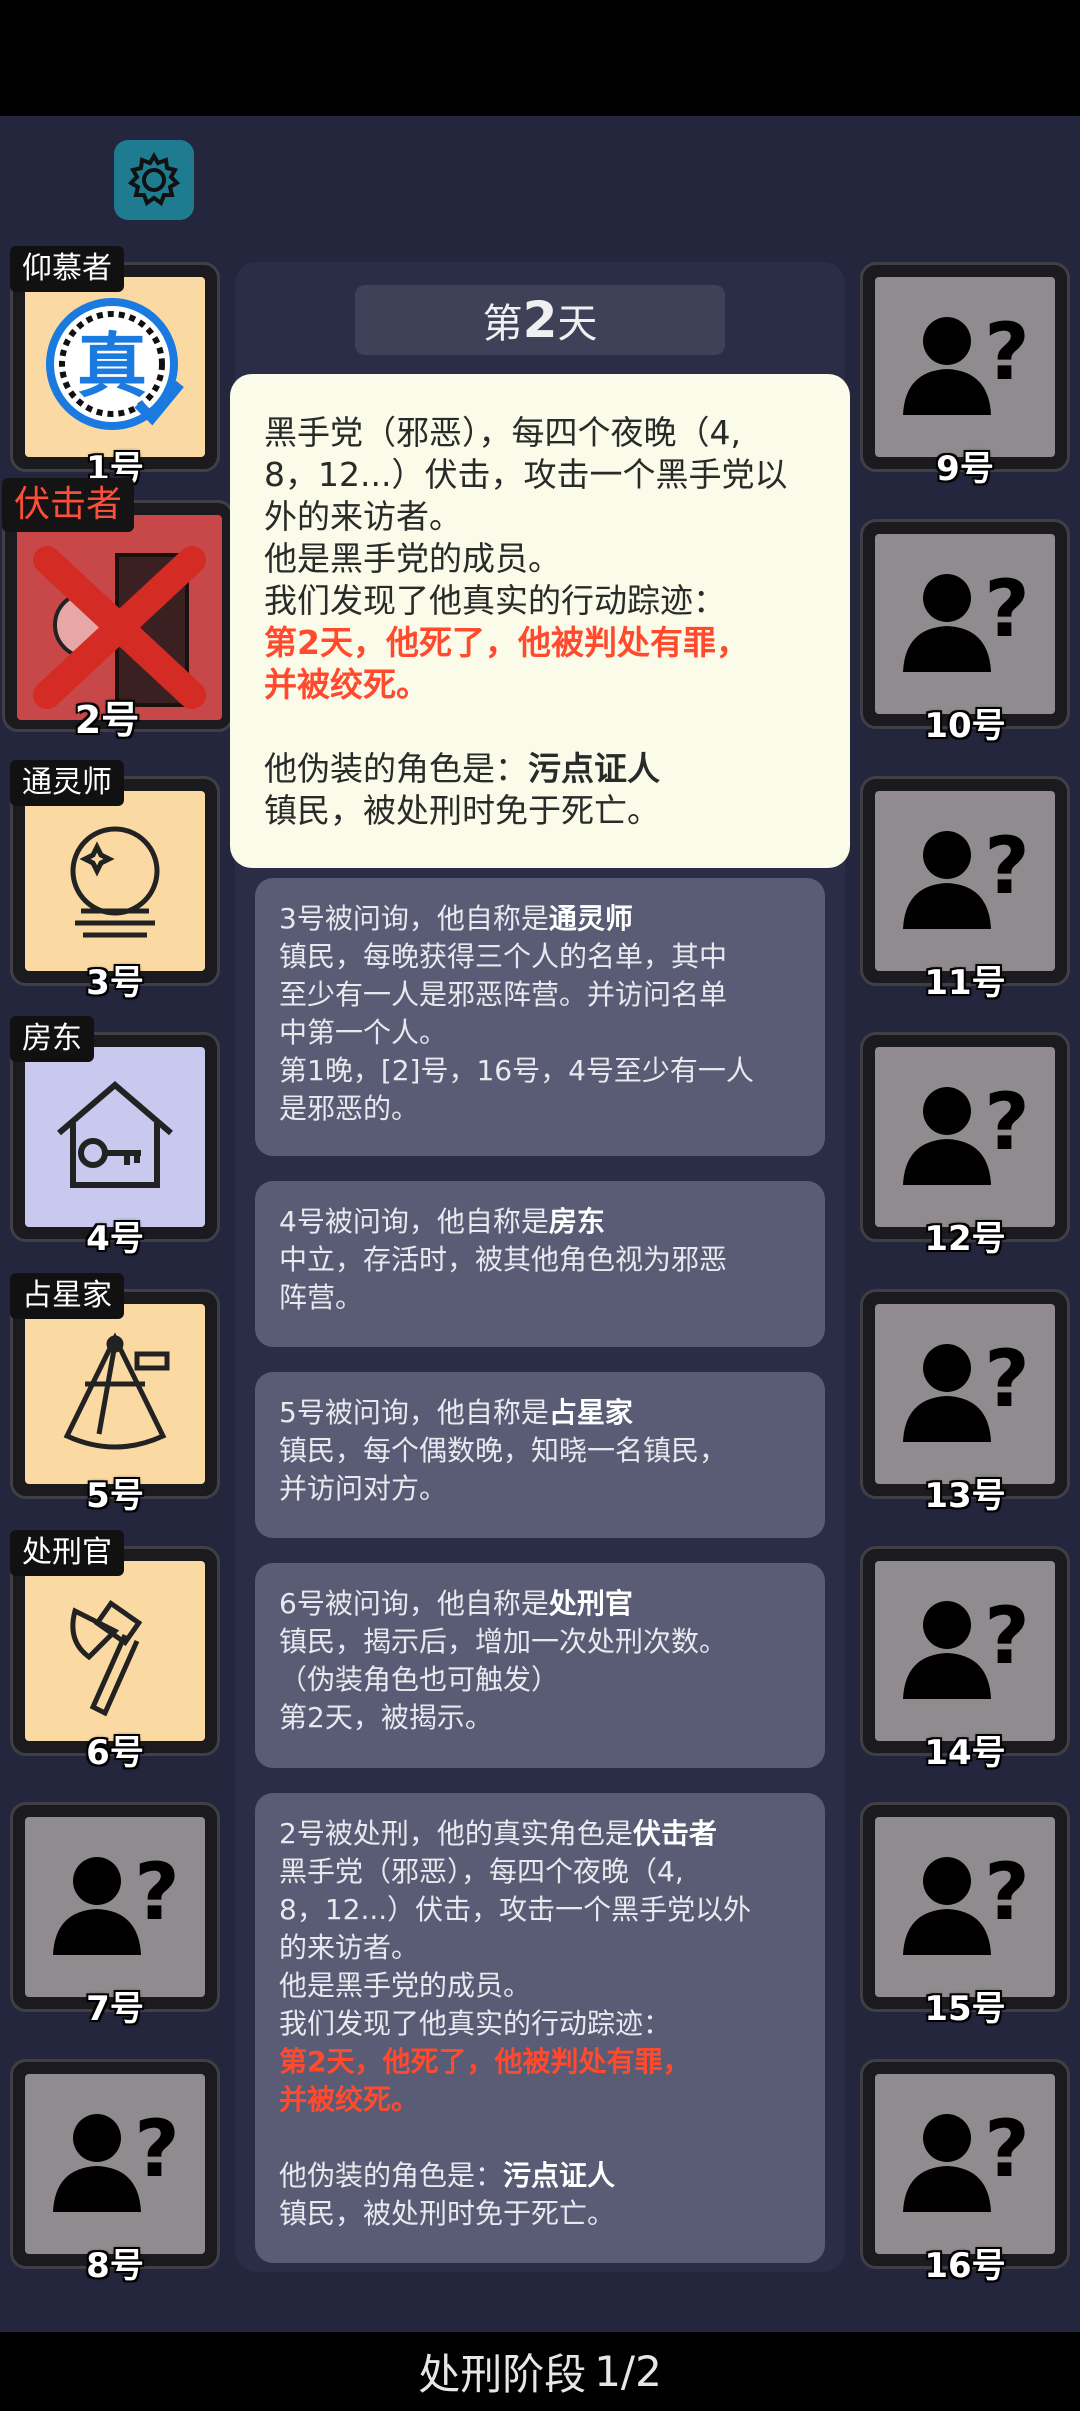 The height and width of the screenshot is (2411, 1080). What do you see at coordinates (447, 2213) in the screenshot?
I see `log-line: 镇民，被处刑时免于死亡。` at bounding box center [447, 2213].